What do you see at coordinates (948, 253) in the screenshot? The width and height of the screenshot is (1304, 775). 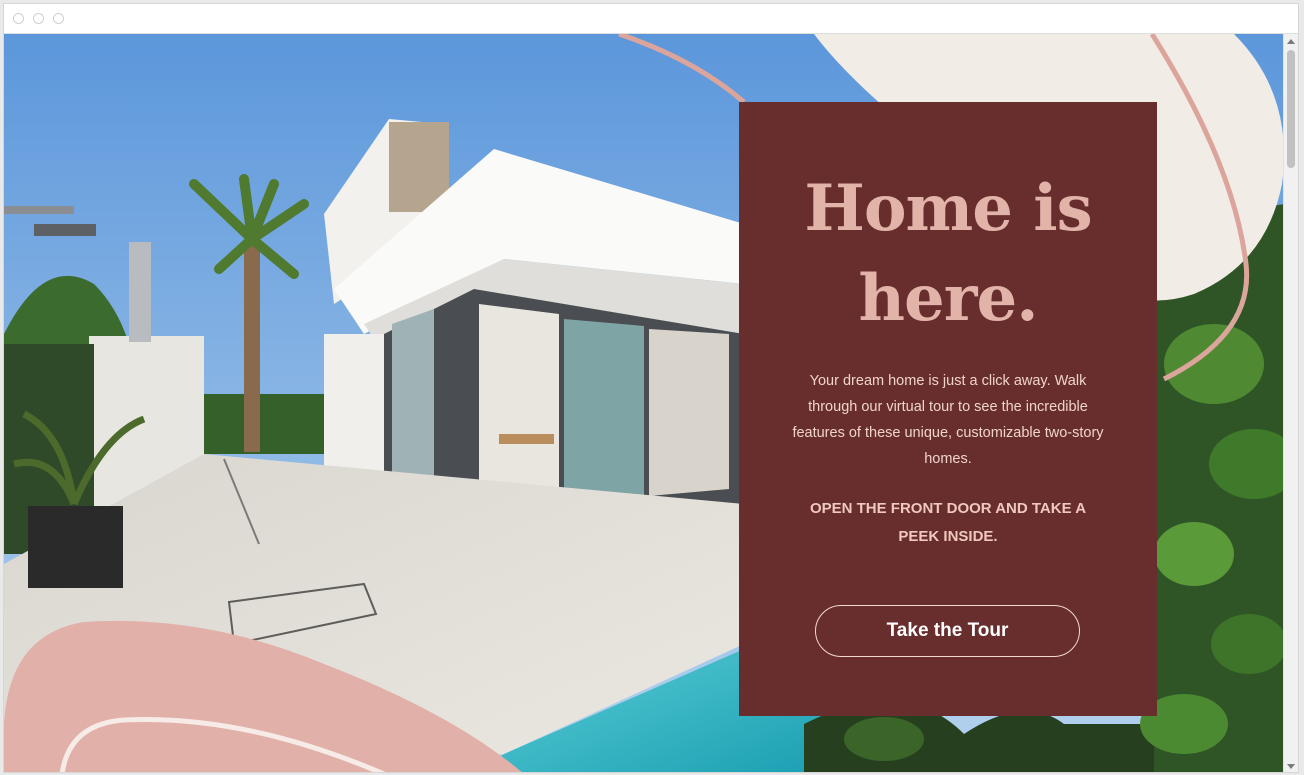 I see `hero-headline: Home is here.` at bounding box center [948, 253].